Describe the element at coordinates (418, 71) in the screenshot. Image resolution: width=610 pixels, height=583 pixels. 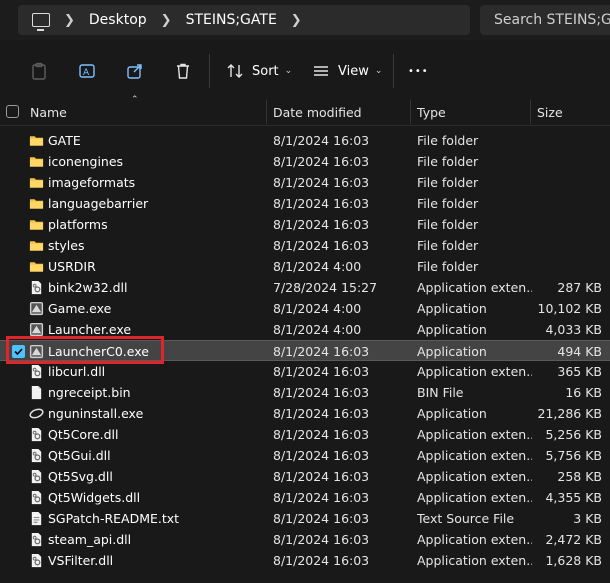
I see `more-options-button: •••` at that location.